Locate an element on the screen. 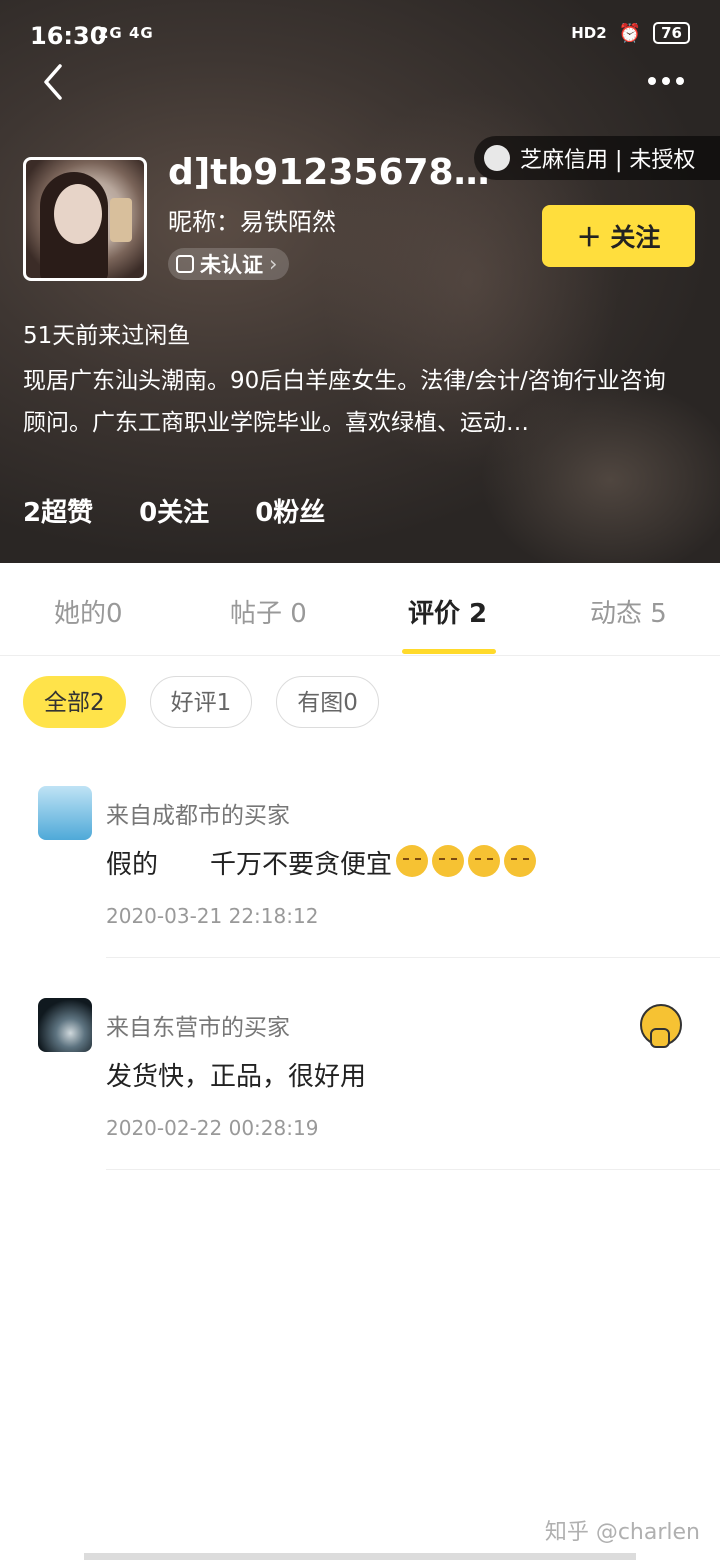 This screenshot has height=1560, width=720. chevron-right-icon: › is located at coordinates (273, 264).